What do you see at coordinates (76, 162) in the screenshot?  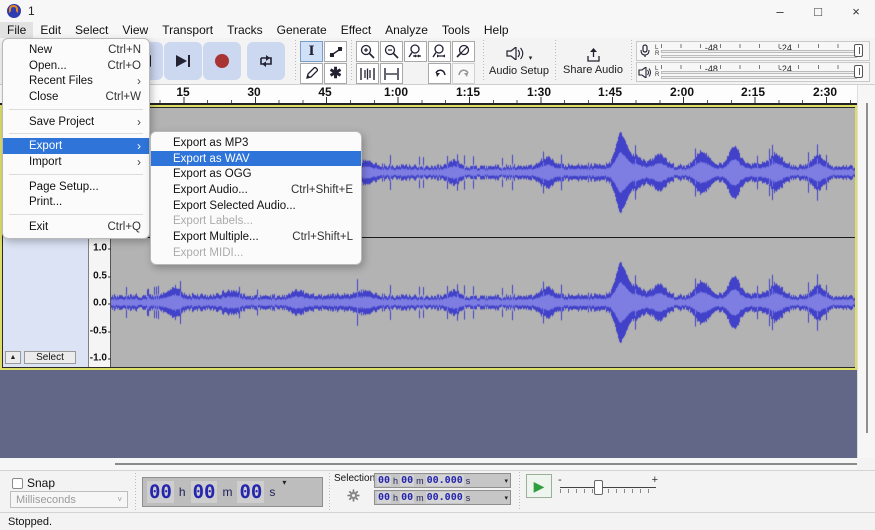 I see `menu-item-import: Import ›` at bounding box center [76, 162].